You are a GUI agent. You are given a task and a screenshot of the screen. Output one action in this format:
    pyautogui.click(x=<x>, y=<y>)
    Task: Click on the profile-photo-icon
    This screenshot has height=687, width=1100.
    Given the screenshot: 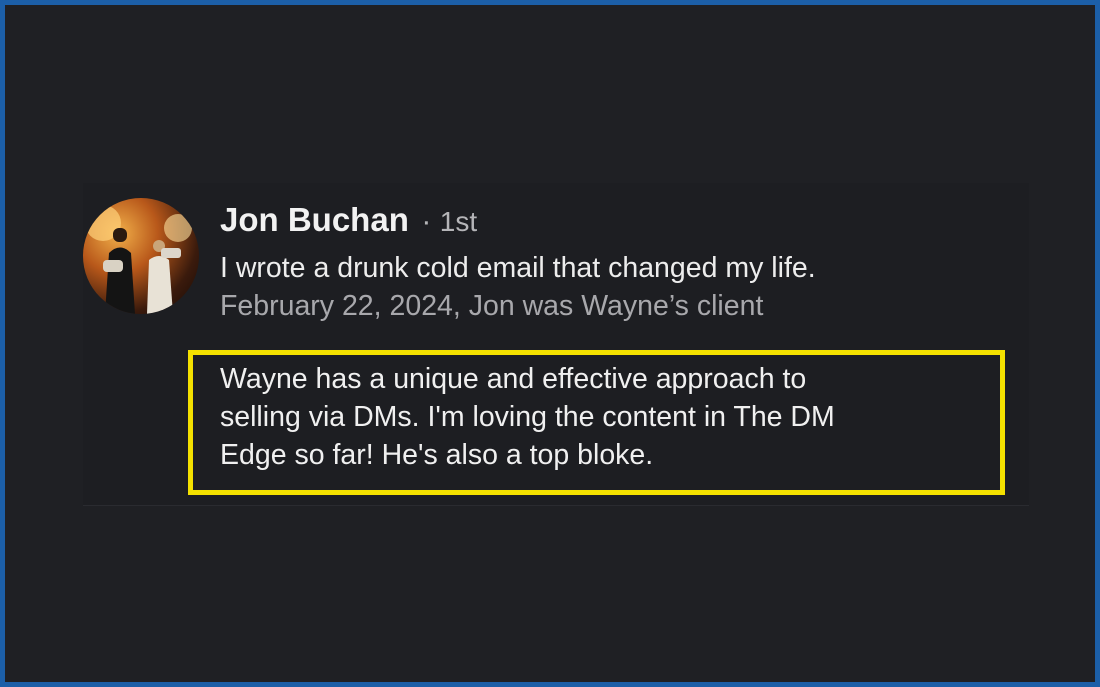 What is the action you would take?
    pyautogui.click(x=138, y=259)
    